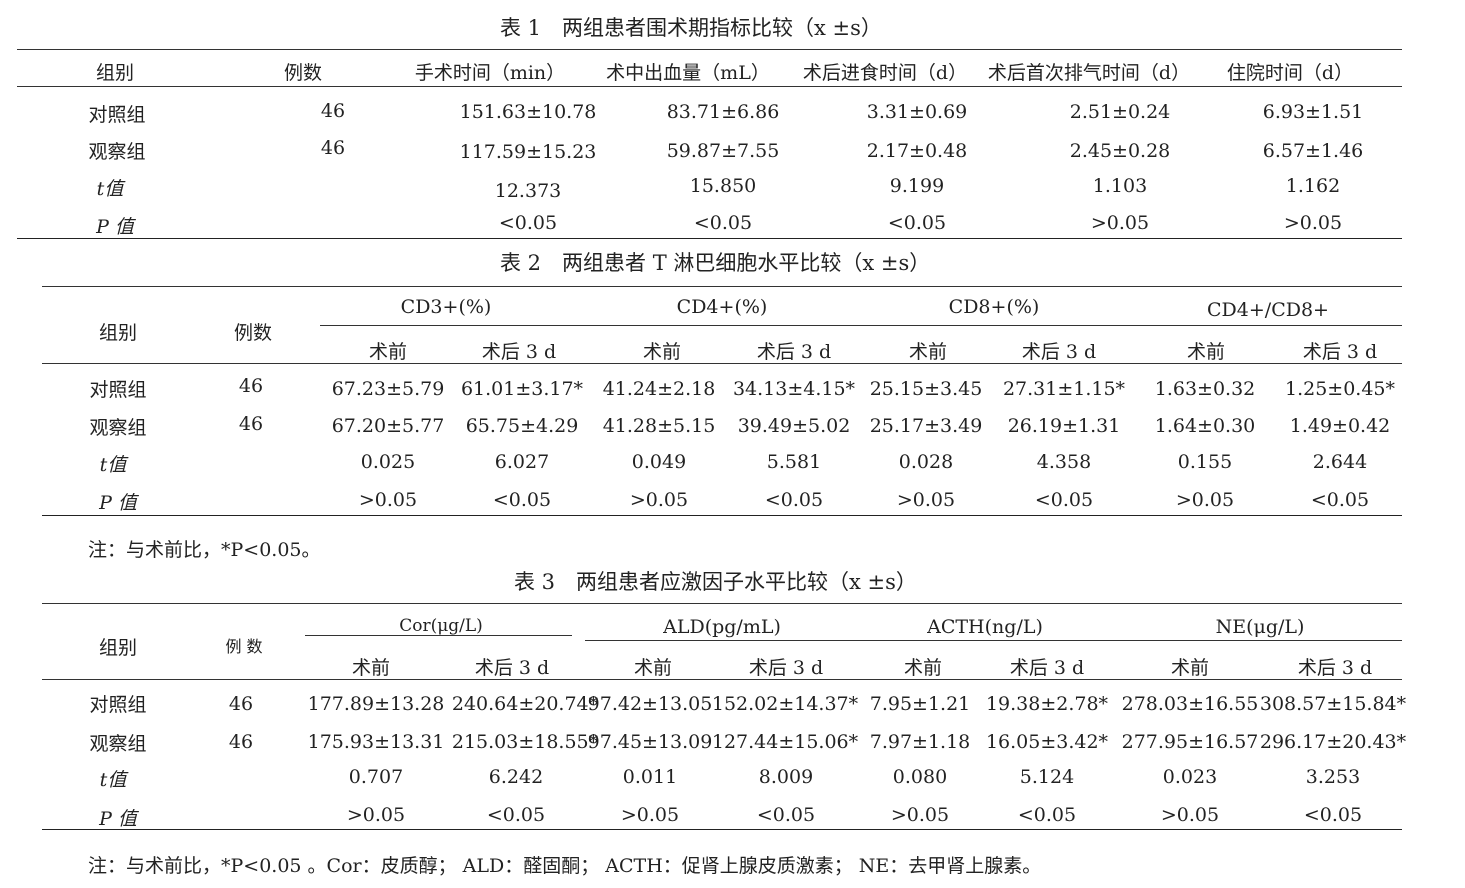 The height and width of the screenshot is (888, 1465). What do you see at coordinates (1064, 500) in the screenshot?
I see `table2-row4-v6: <0.05` at bounding box center [1064, 500].